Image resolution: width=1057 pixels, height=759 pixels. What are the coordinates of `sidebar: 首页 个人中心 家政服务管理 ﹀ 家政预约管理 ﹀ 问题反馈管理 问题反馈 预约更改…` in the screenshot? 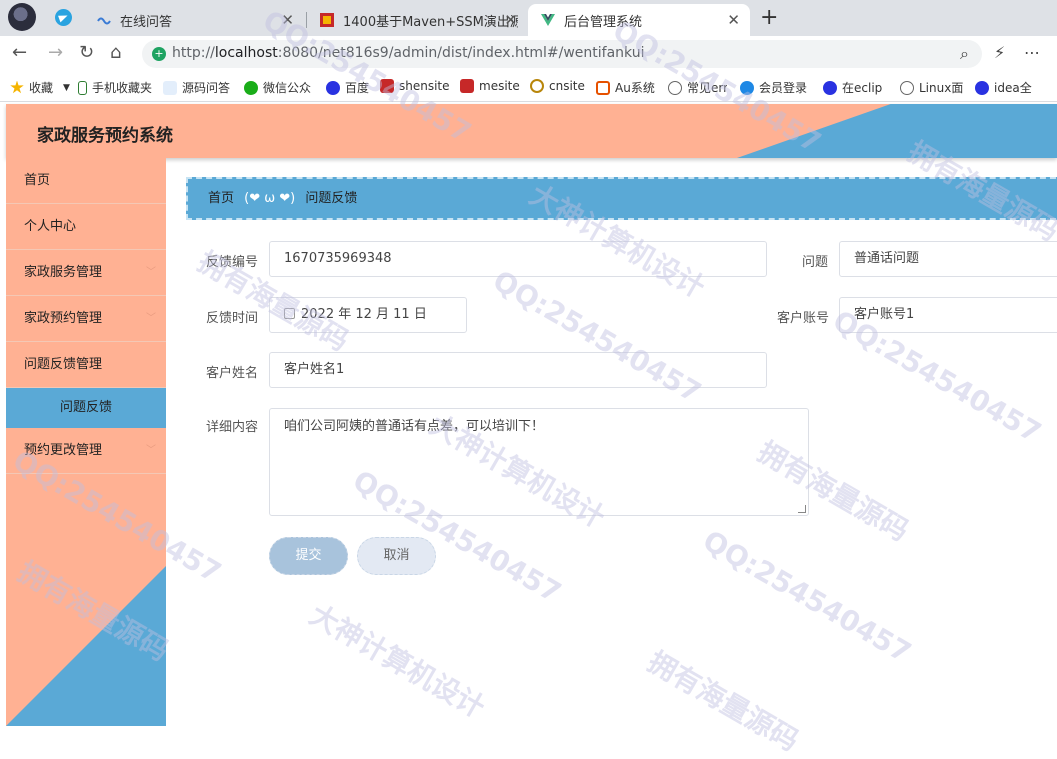 It's located at (86, 442).